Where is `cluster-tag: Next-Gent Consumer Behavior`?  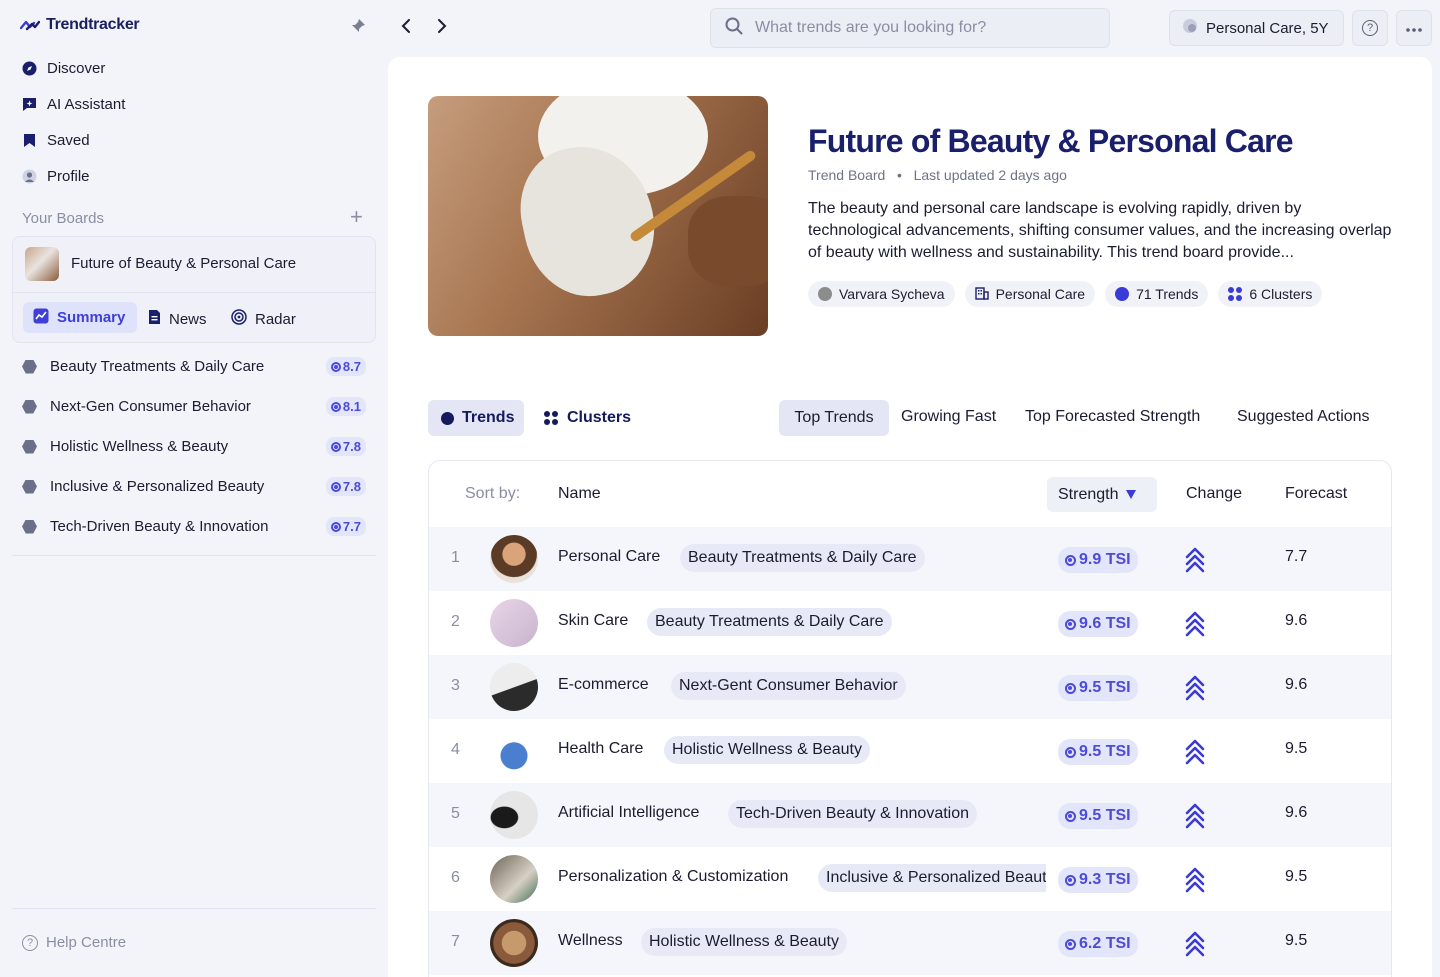 cluster-tag: Next-Gent Consumer Behavior is located at coordinates (788, 686).